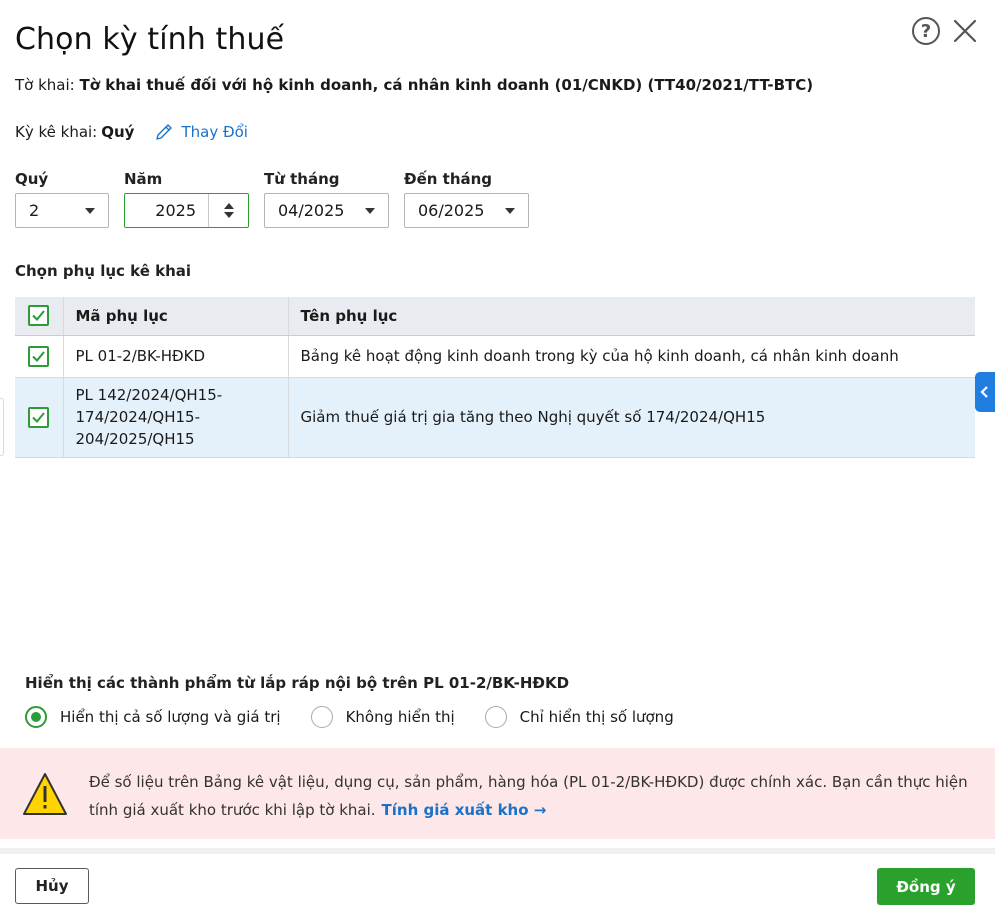 The height and width of the screenshot is (919, 995). I want to click on select-all-checkbox, so click(38, 316).